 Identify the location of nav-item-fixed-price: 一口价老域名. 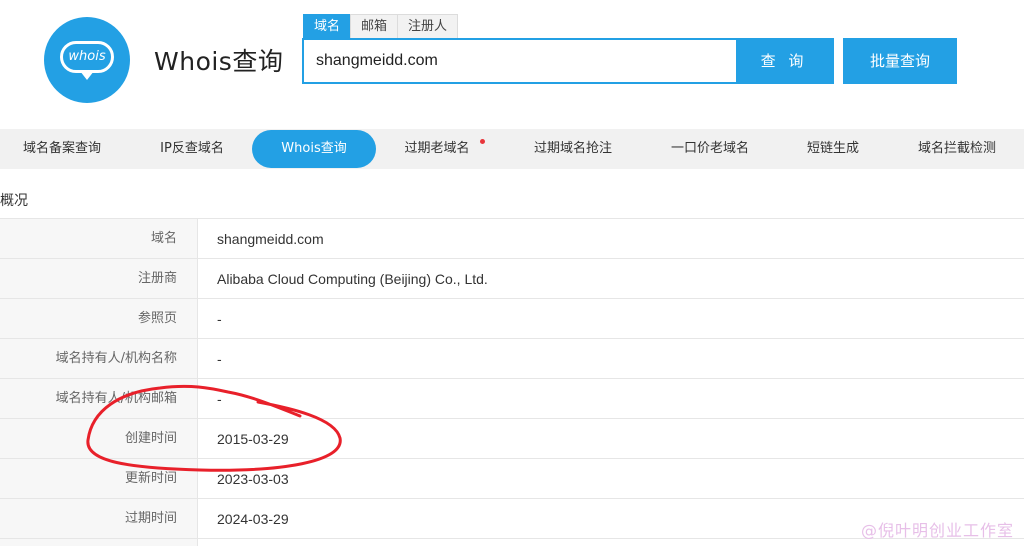
(710, 149).